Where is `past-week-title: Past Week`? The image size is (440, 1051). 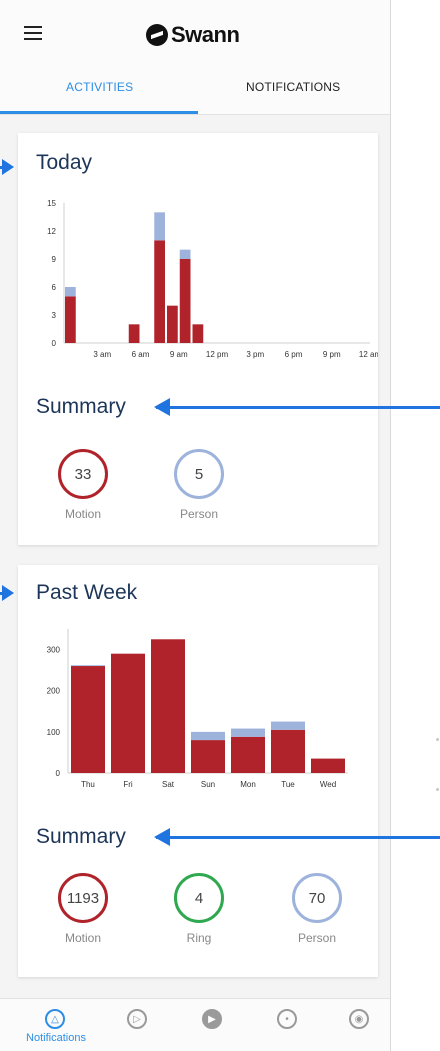
past-week-title: Past Week is located at coordinates (87, 592).